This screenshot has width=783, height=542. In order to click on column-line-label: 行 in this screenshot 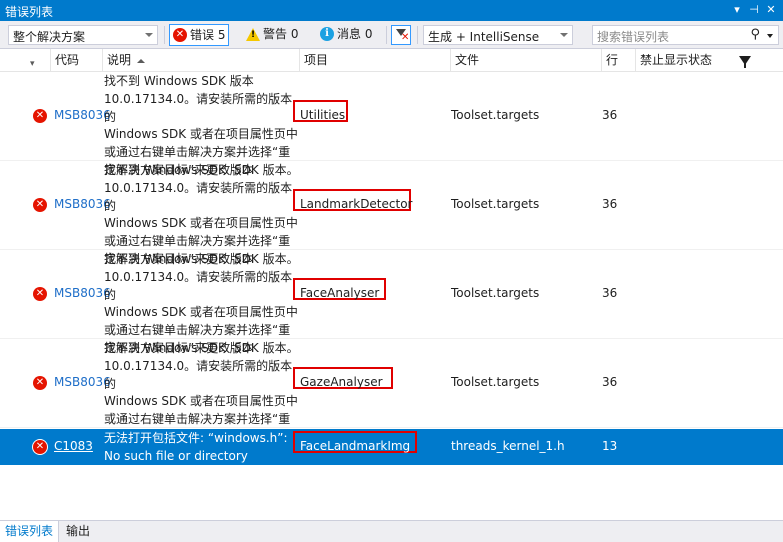, I will do `click(612, 60)`.